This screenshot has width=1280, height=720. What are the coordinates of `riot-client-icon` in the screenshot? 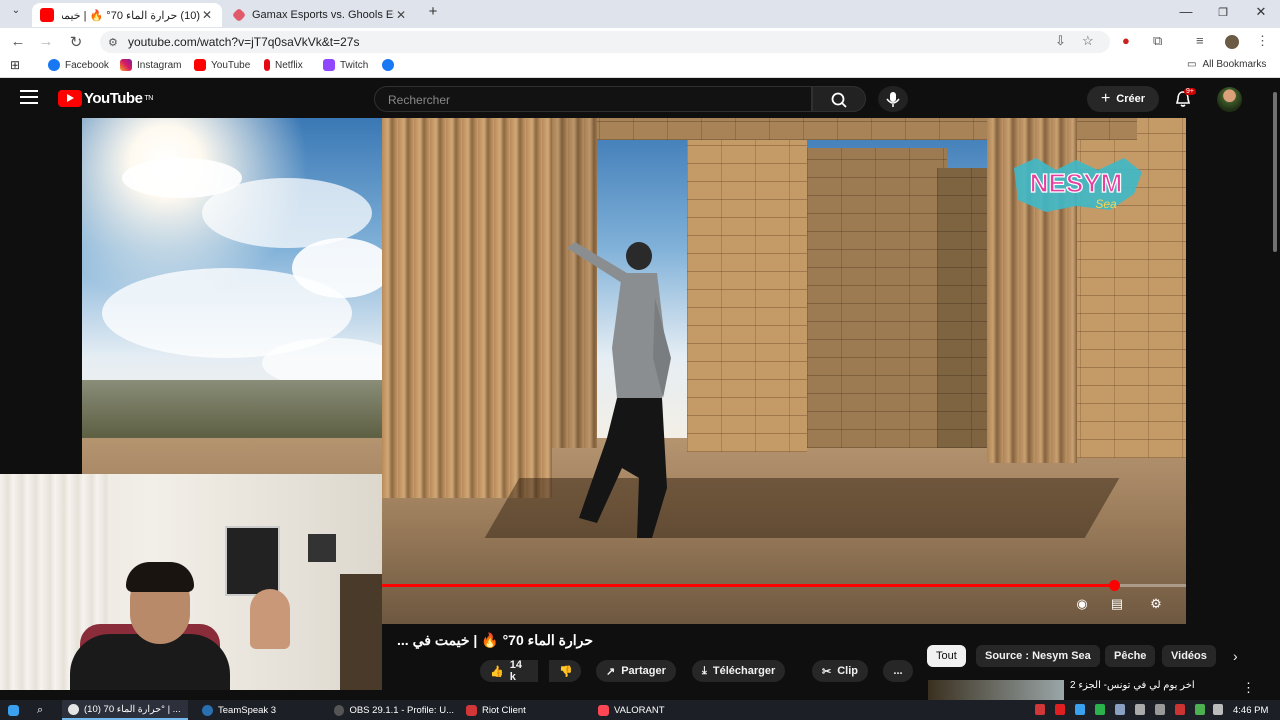 It's located at (471, 710).